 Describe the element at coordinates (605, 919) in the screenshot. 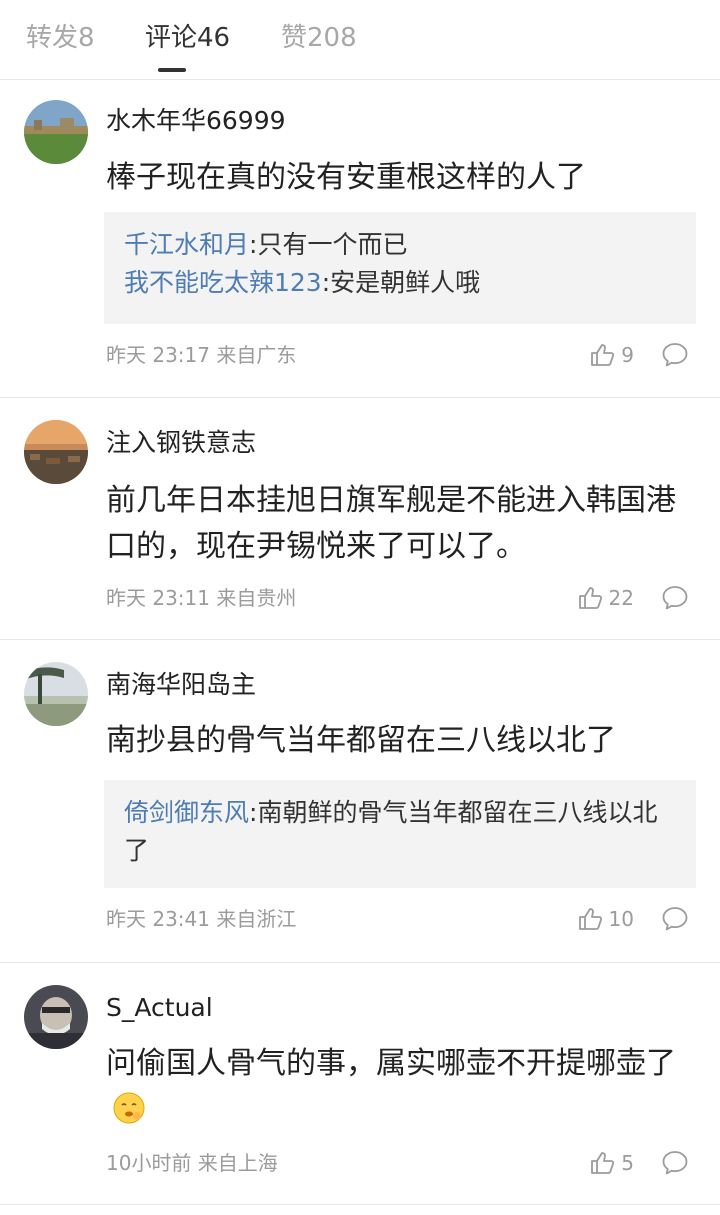

I see `like-button: 10` at that location.